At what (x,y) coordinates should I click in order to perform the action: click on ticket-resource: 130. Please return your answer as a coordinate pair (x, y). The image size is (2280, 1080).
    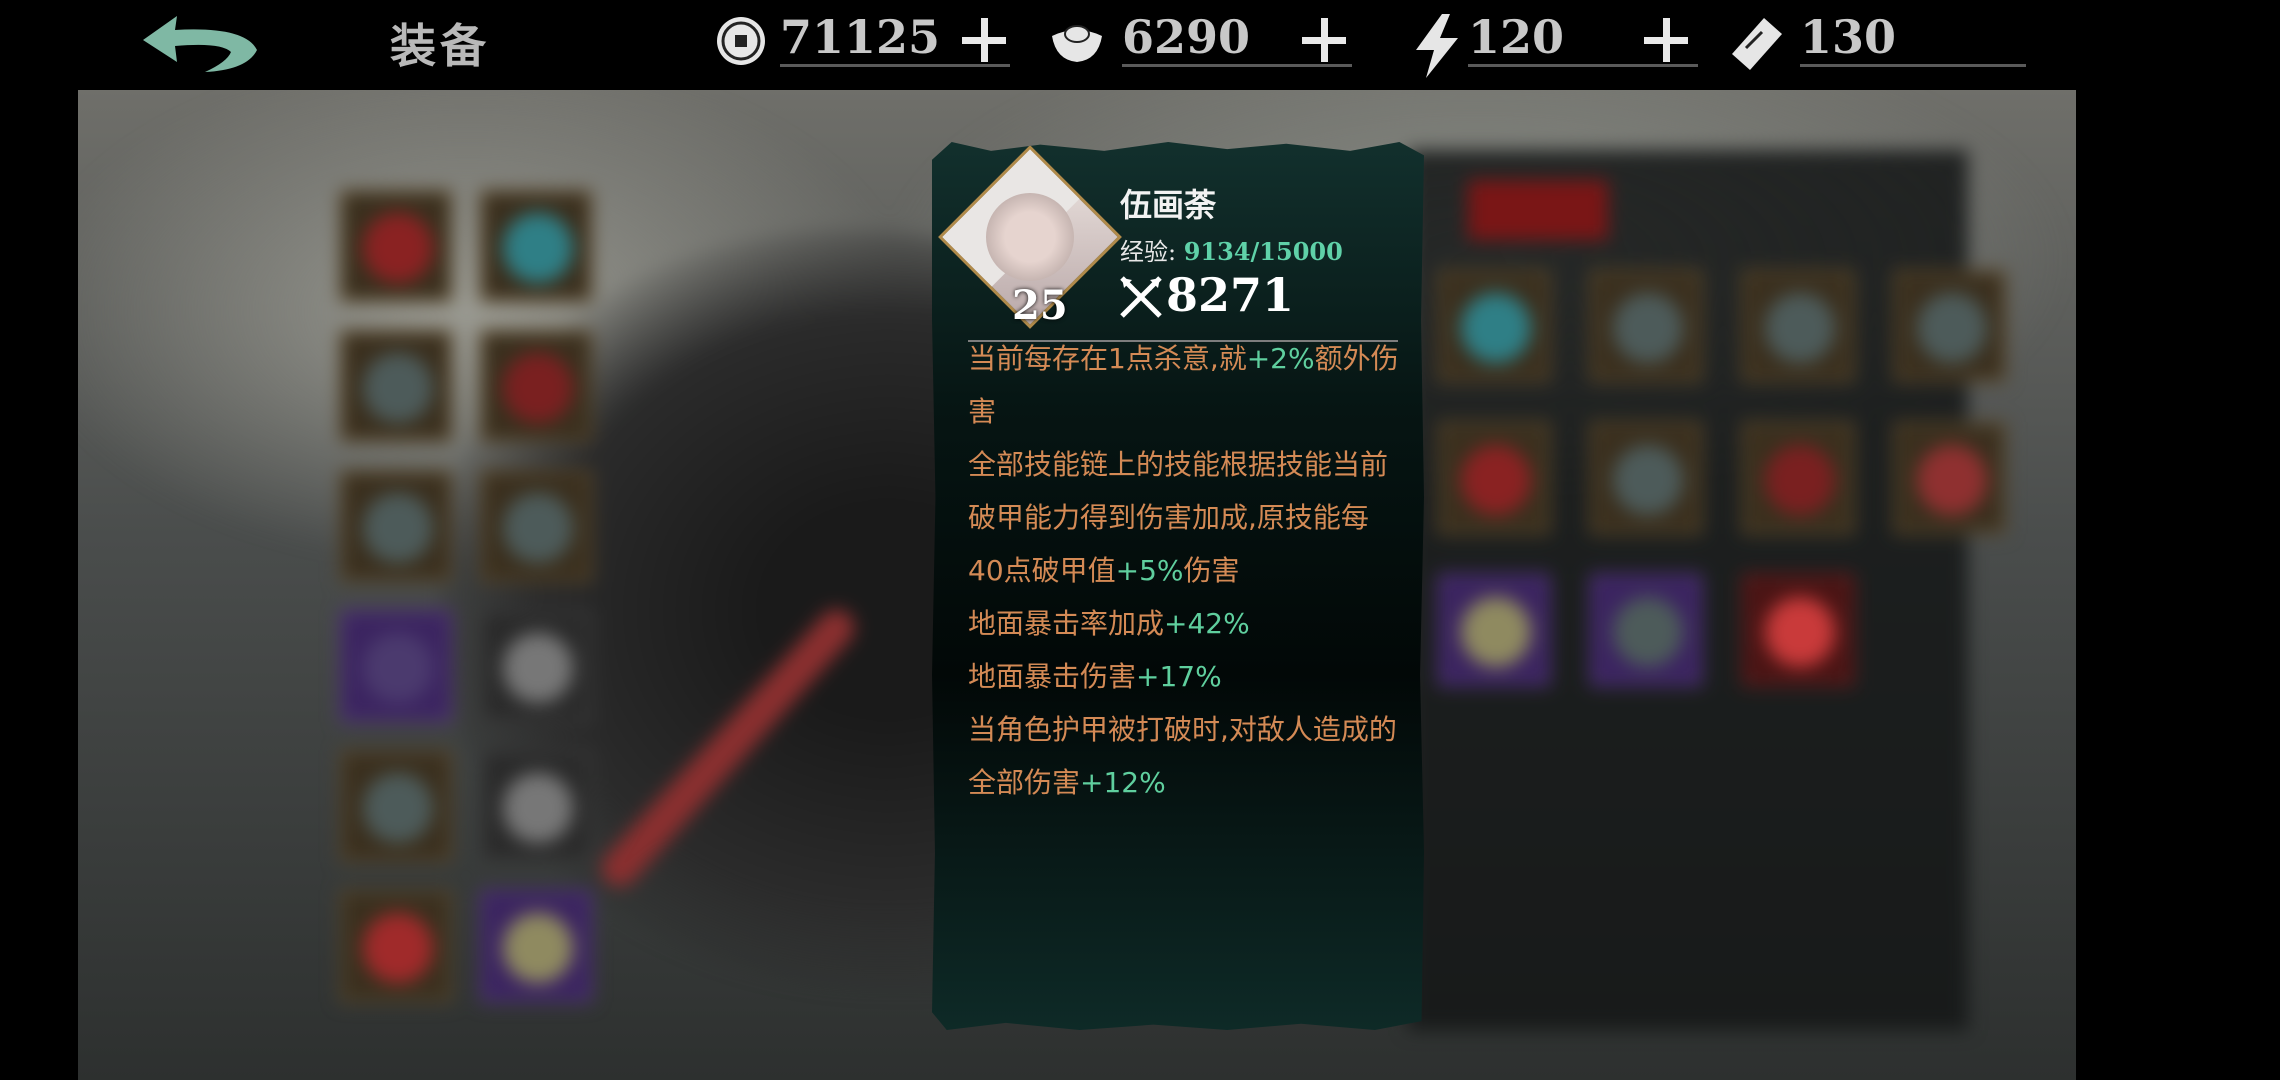
    Looking at the image, I should click on (1876, 39).